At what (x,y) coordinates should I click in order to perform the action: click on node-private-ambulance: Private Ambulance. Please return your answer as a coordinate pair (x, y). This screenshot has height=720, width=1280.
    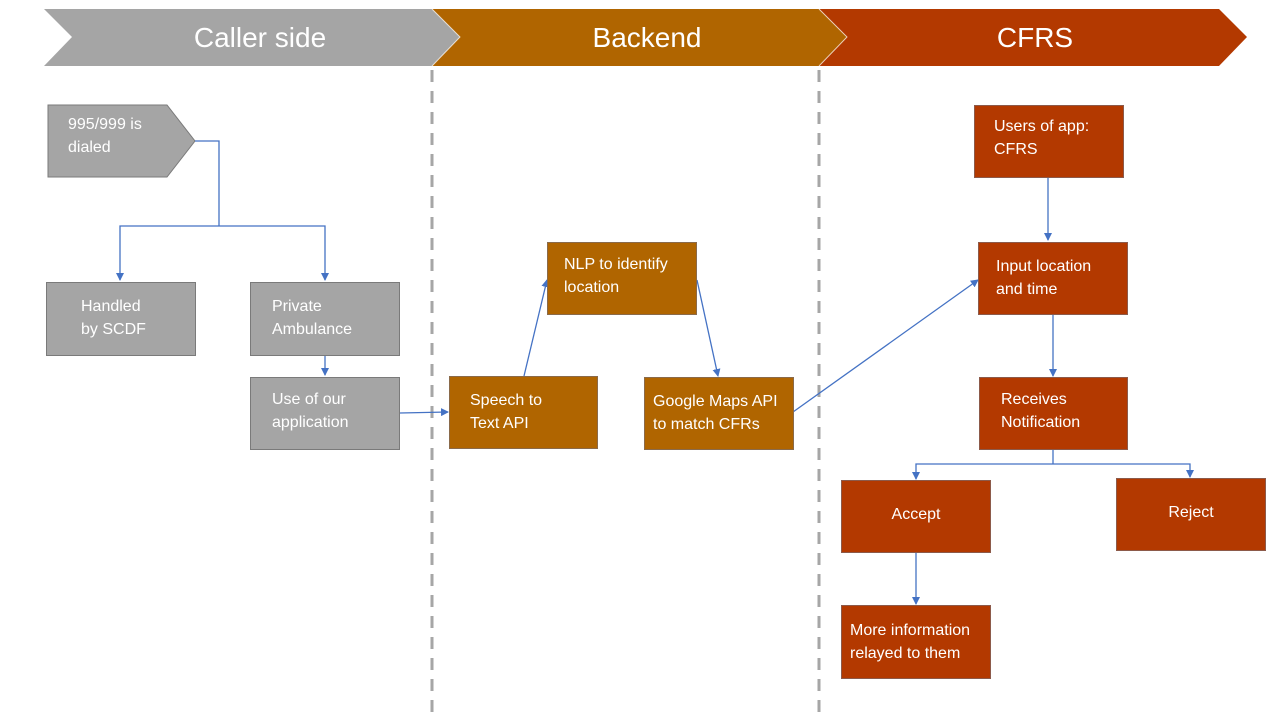
    Looking at the image, I should click on (325, 319).